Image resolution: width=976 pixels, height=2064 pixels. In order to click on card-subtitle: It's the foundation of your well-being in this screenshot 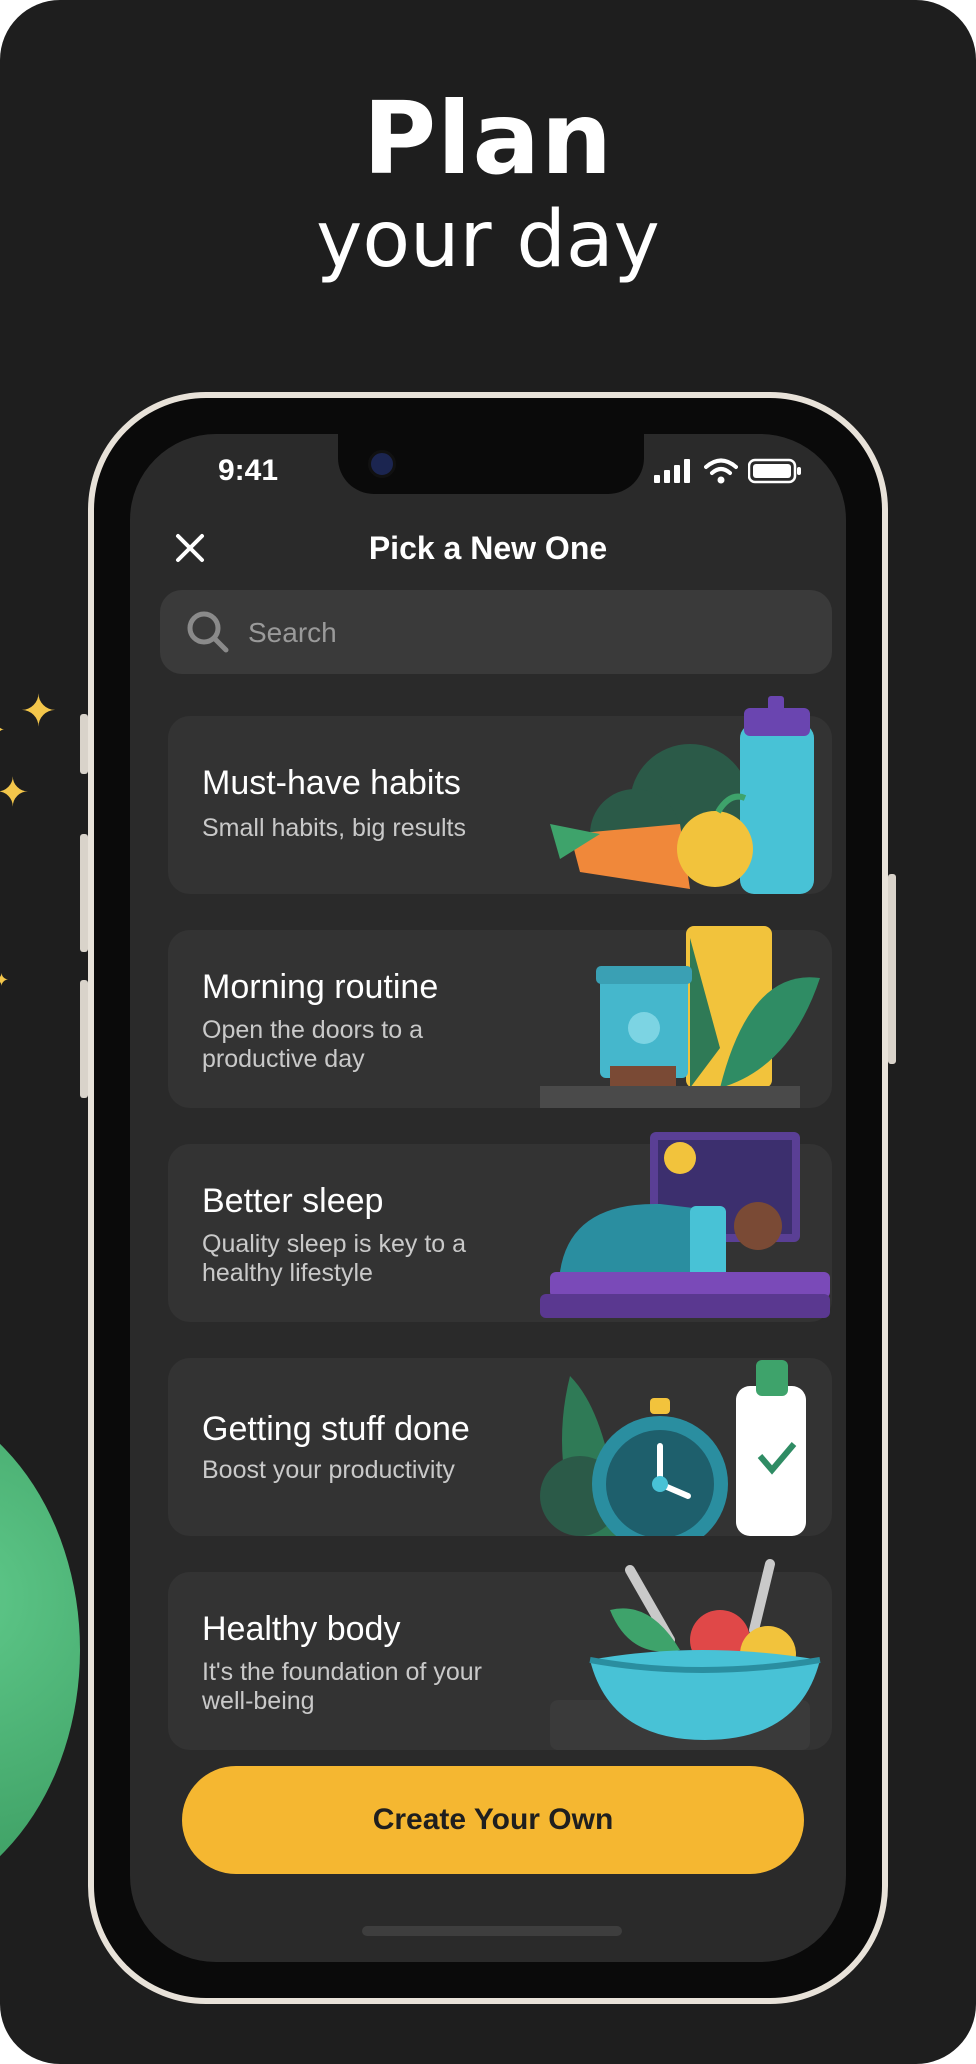, I will do `click(342, 1686)`.